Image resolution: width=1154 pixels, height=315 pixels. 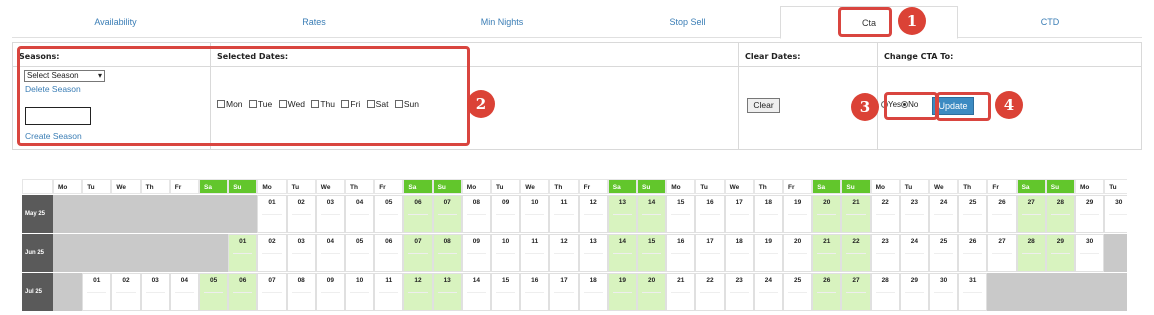 I want to click on tab-rates: Rates, so click(x=314, y=22).